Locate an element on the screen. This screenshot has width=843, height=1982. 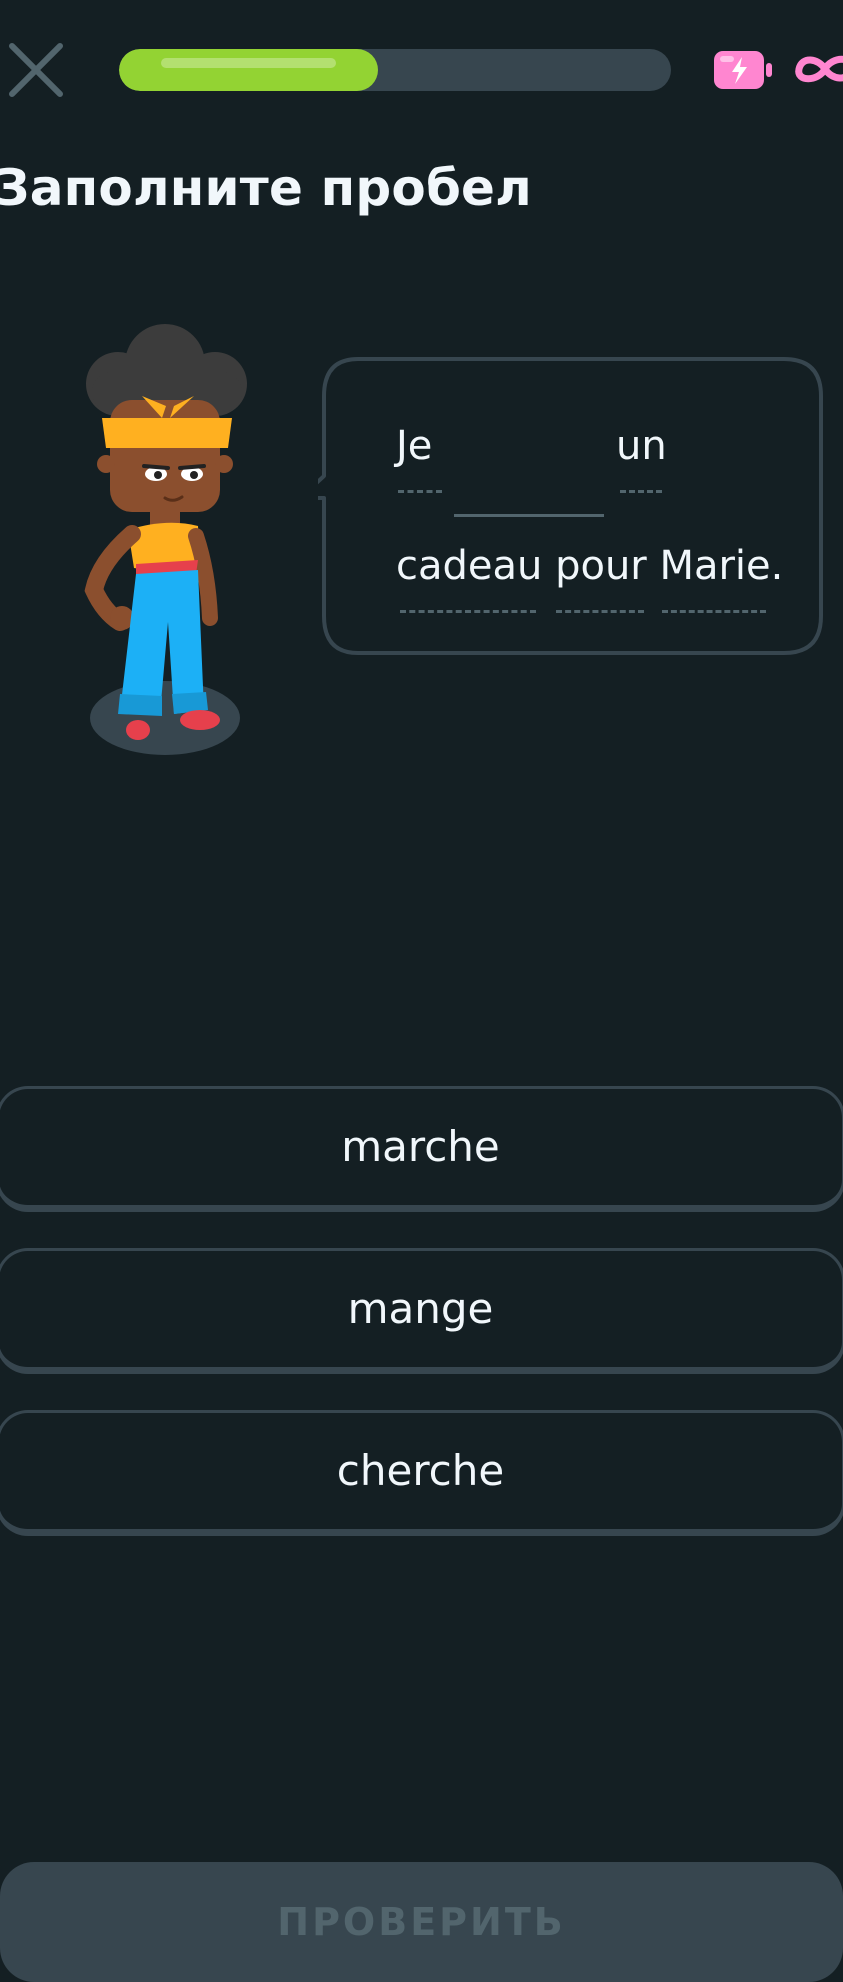
answer-blank is located at coordinates (529, 515).